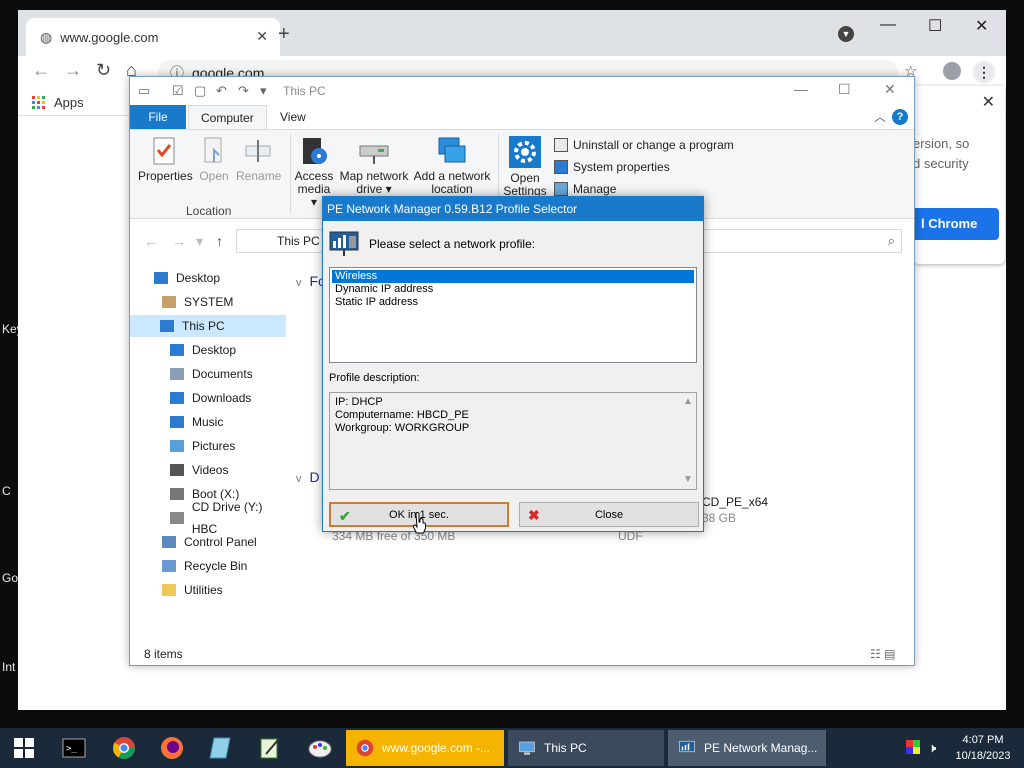 Image resolution: width=1024 pixels, height=768 pixels. What do you see at coordinates (735, 502) in the screenshot?
I see `drive-name: CD_PE_x64` at bounding box center [735, 502].